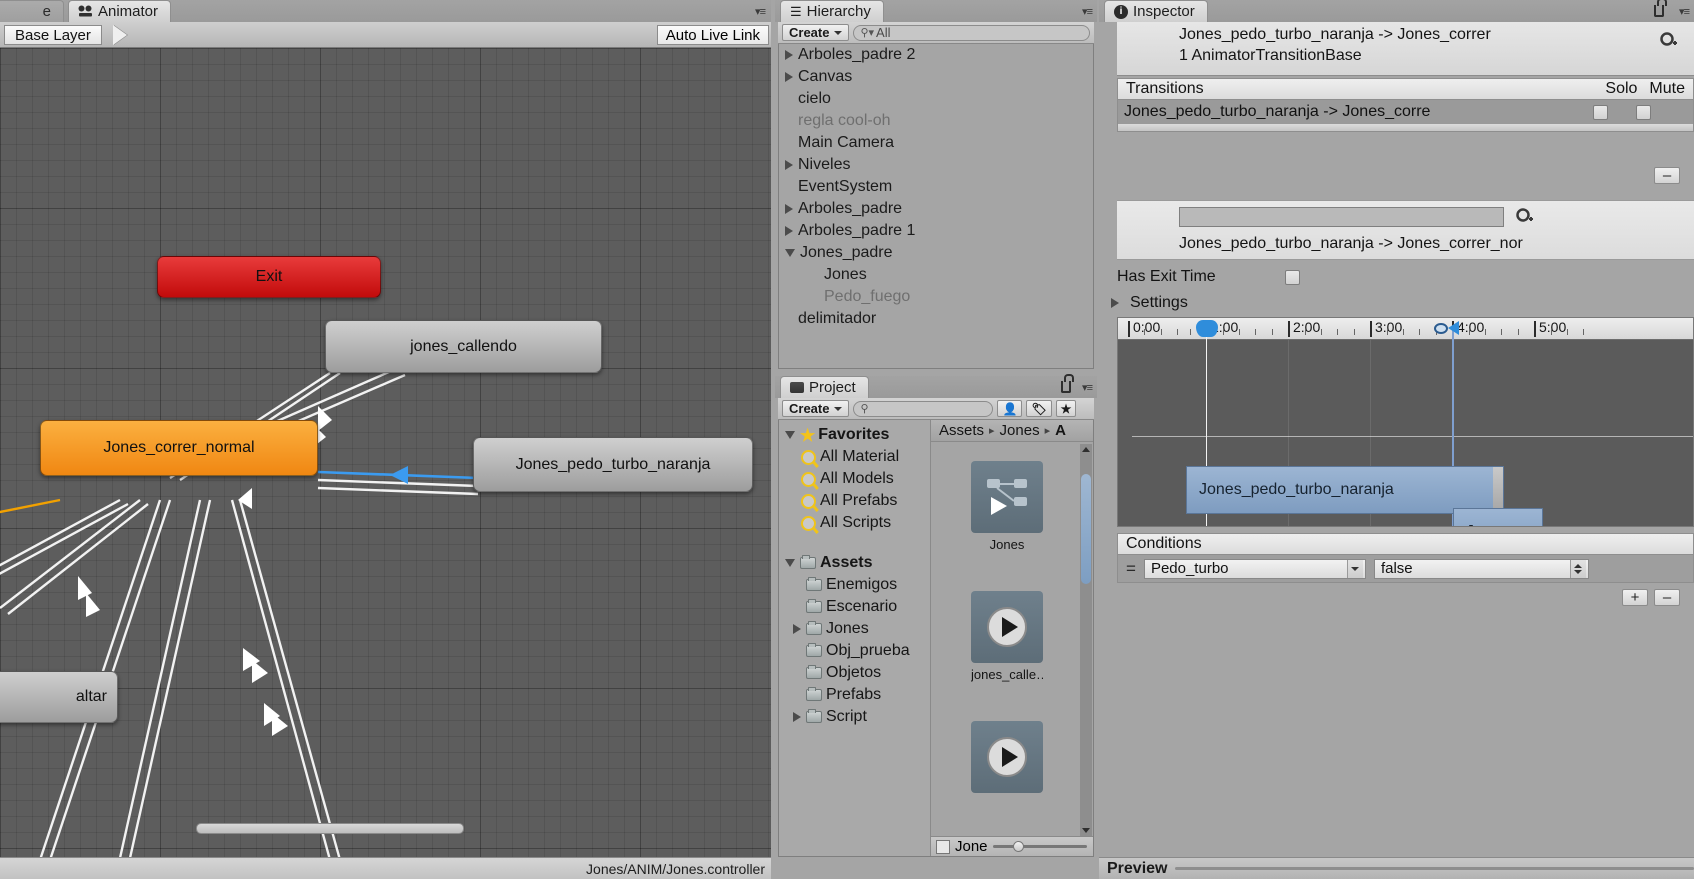  Describe the element at coordinates (1086, 449) in the screenshot. I see `scroll-up-arrow-icon` at that location.